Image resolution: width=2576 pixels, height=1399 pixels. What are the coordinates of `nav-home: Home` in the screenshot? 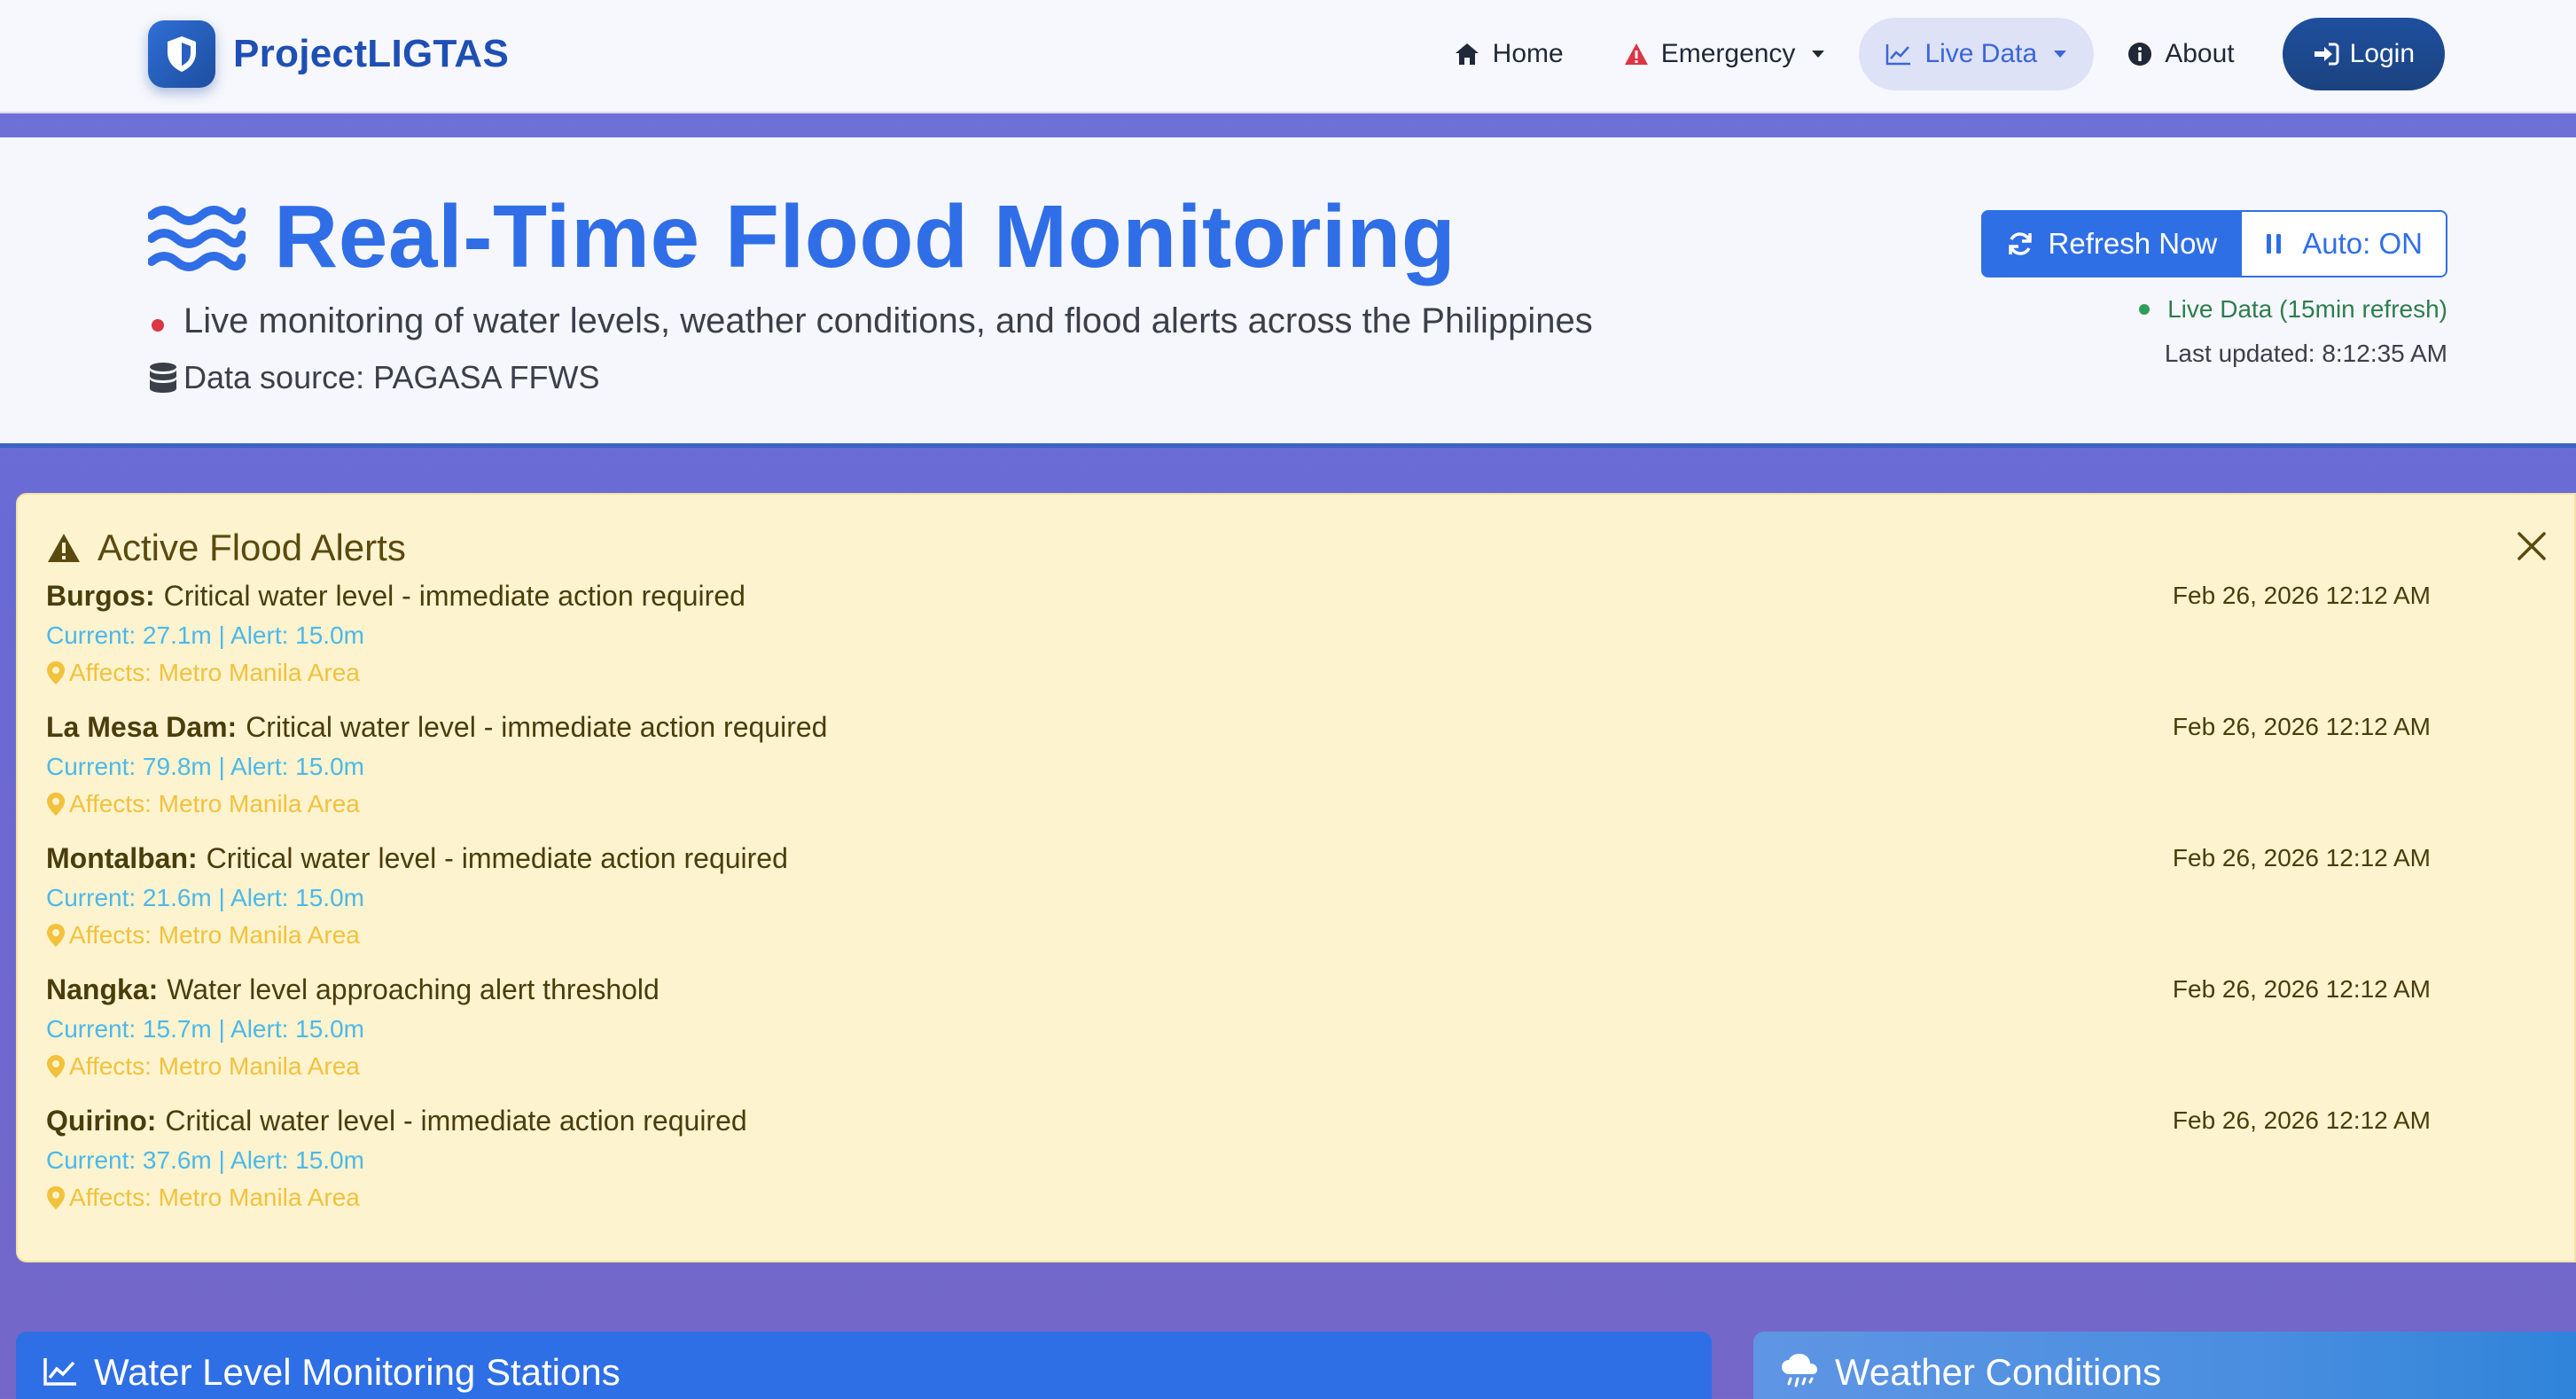 It's located at (1508, 54).